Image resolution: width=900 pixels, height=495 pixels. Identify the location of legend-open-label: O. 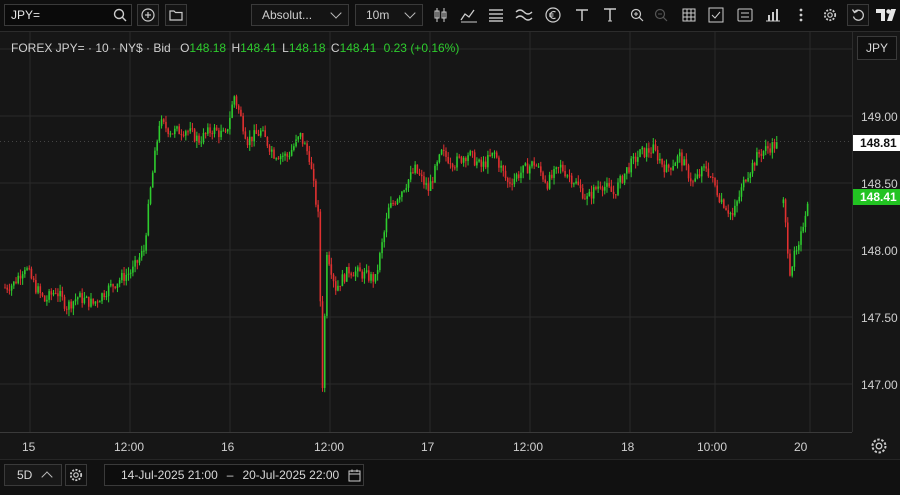
(185, 48).